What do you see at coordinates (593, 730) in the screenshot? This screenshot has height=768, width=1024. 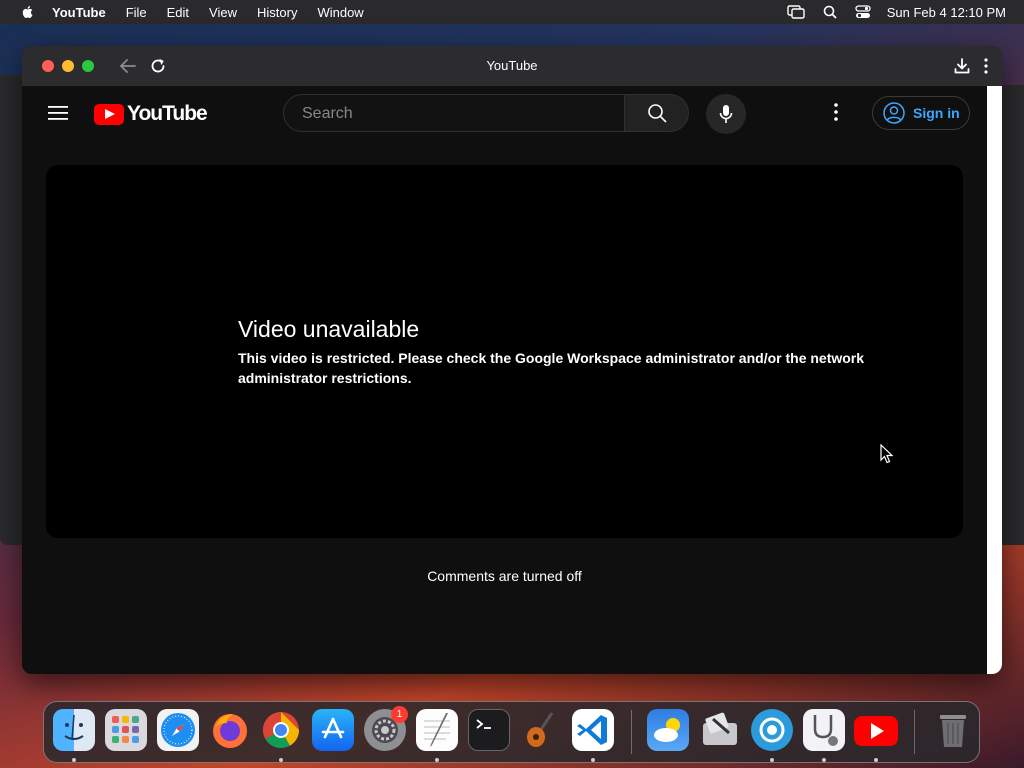 I see `vscode-icon` at bounding box center [593, 730].